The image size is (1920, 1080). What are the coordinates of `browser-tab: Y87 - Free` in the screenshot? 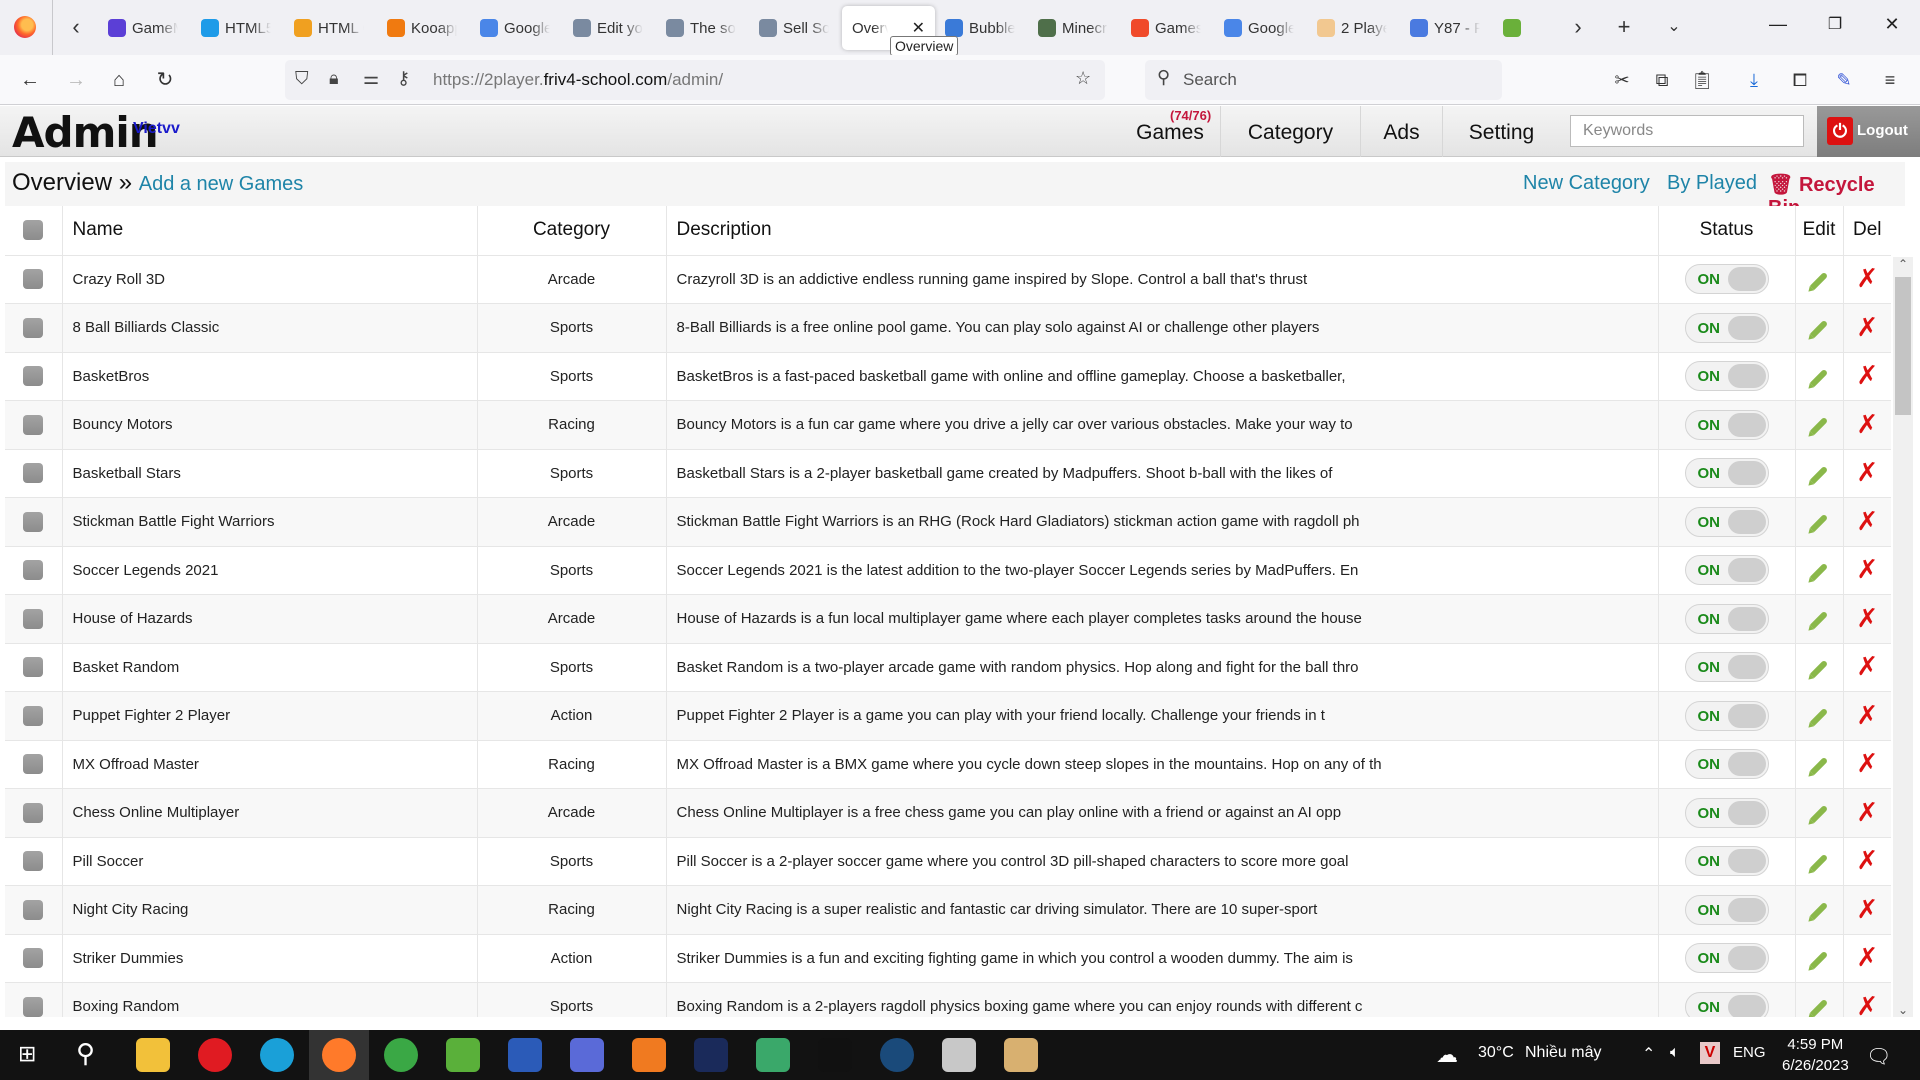 It's located at (1446, 28).